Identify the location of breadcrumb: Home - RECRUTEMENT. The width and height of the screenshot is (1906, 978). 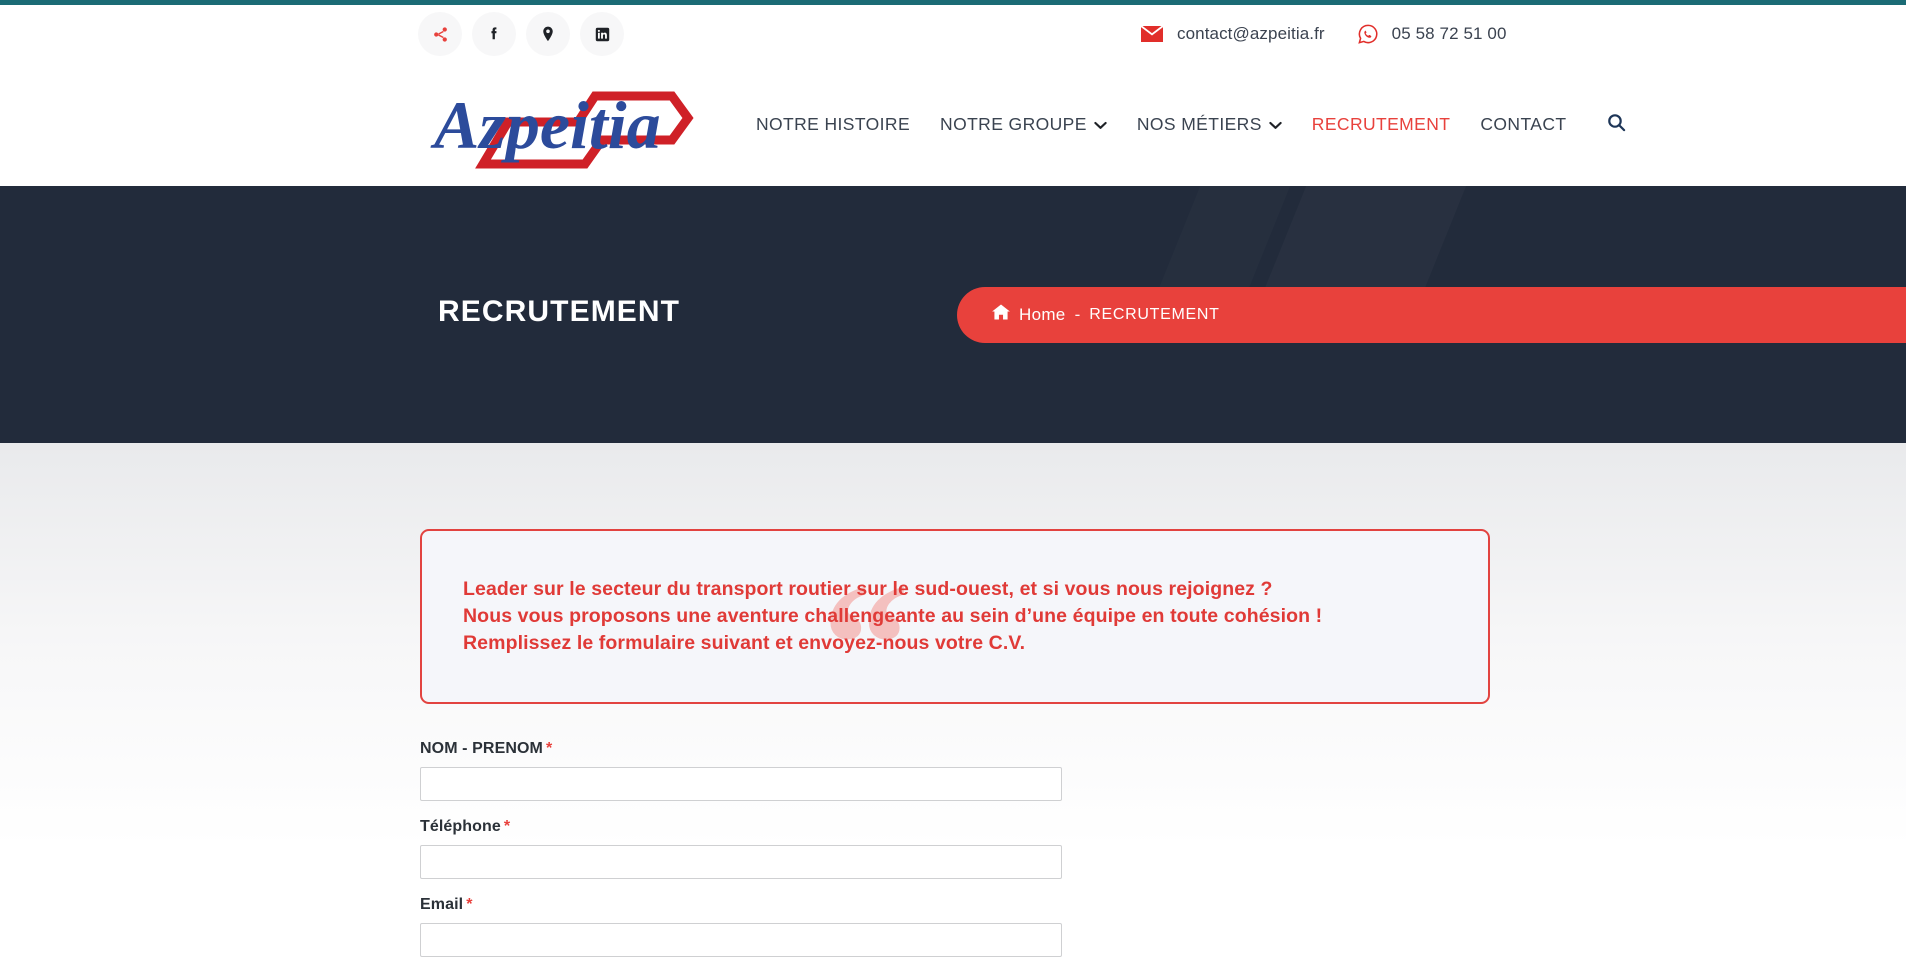
(1431, 314).